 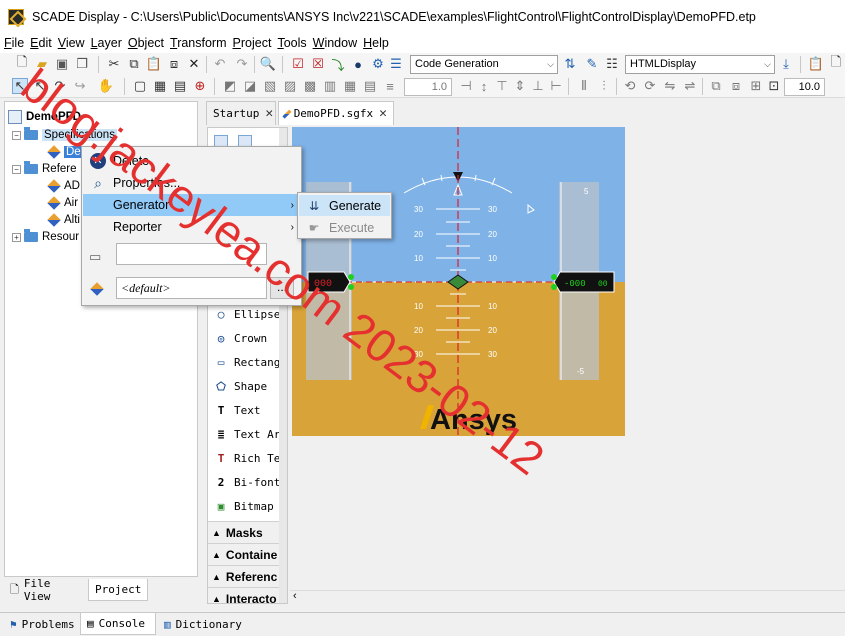 I want to click on tree-item-reference: AD, so click(x=63, y=186).